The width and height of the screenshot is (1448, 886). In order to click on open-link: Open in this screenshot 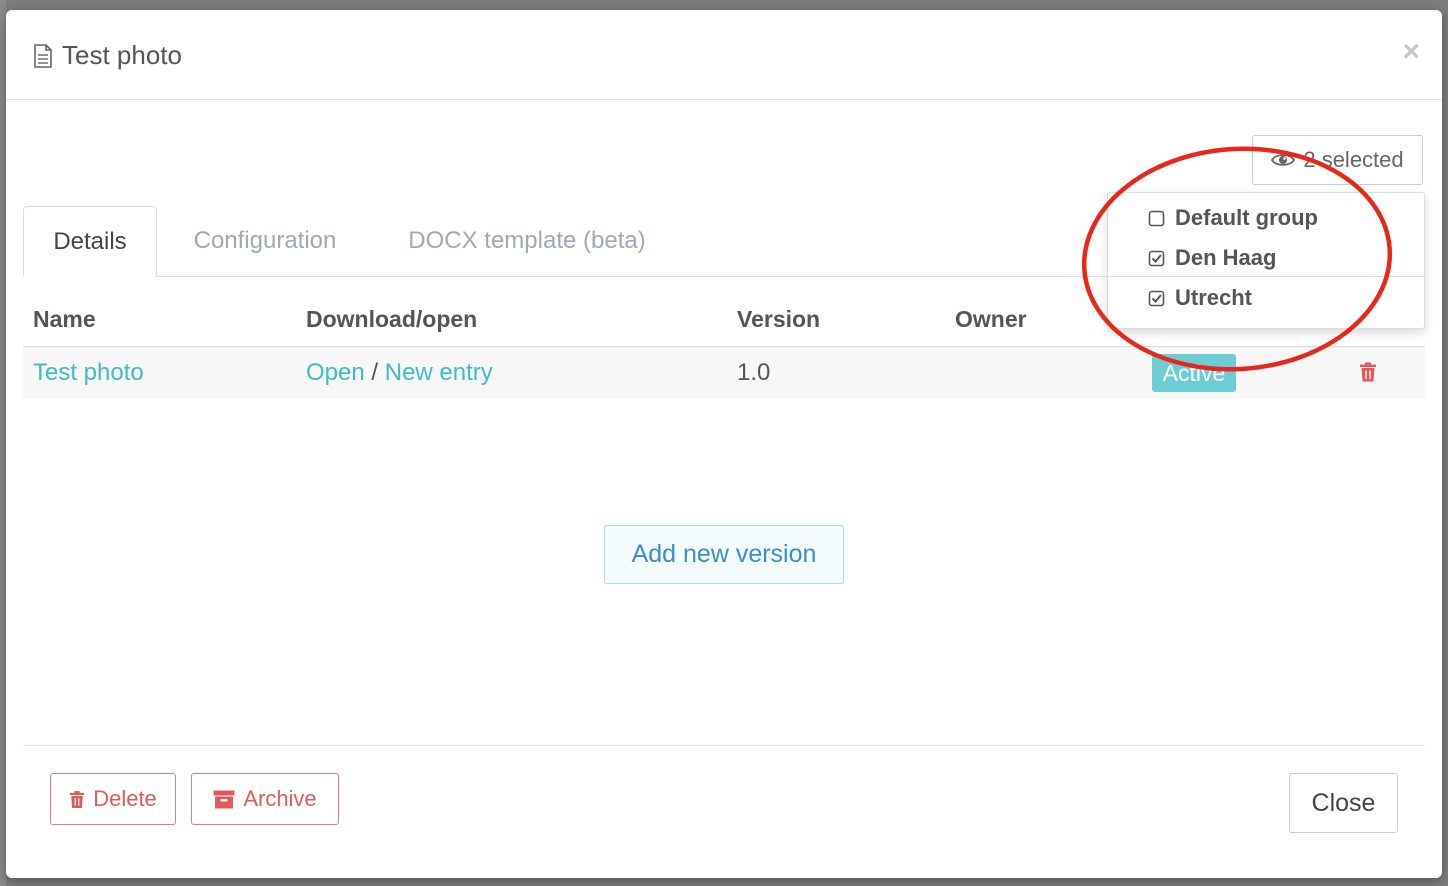, I will do `click(335, 372)`.